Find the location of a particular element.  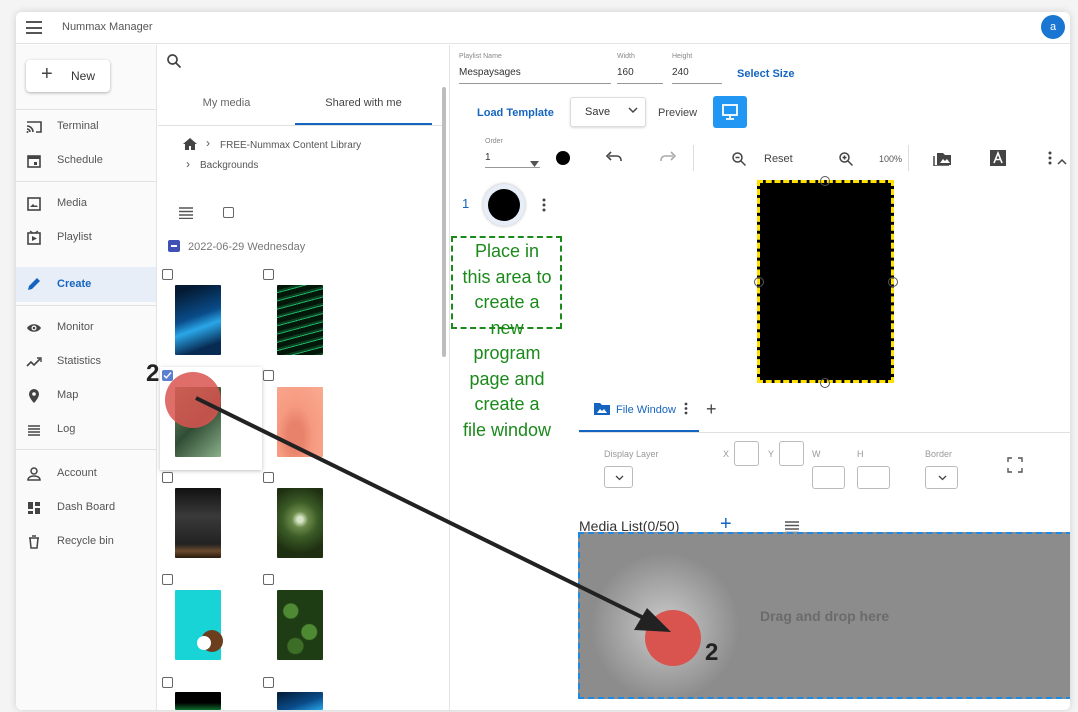

step-number-start: 2 is located at coordinates (153, 373).